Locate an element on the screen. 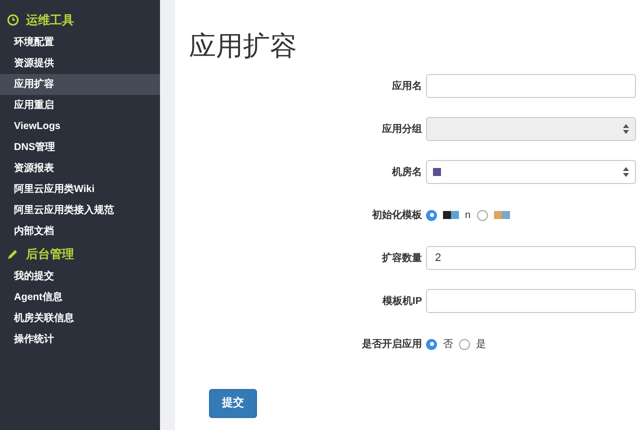 The height and width of the screenshot is (430, 640). sidebar-item: 机房关联信息 is located at coordinates (80, 318).